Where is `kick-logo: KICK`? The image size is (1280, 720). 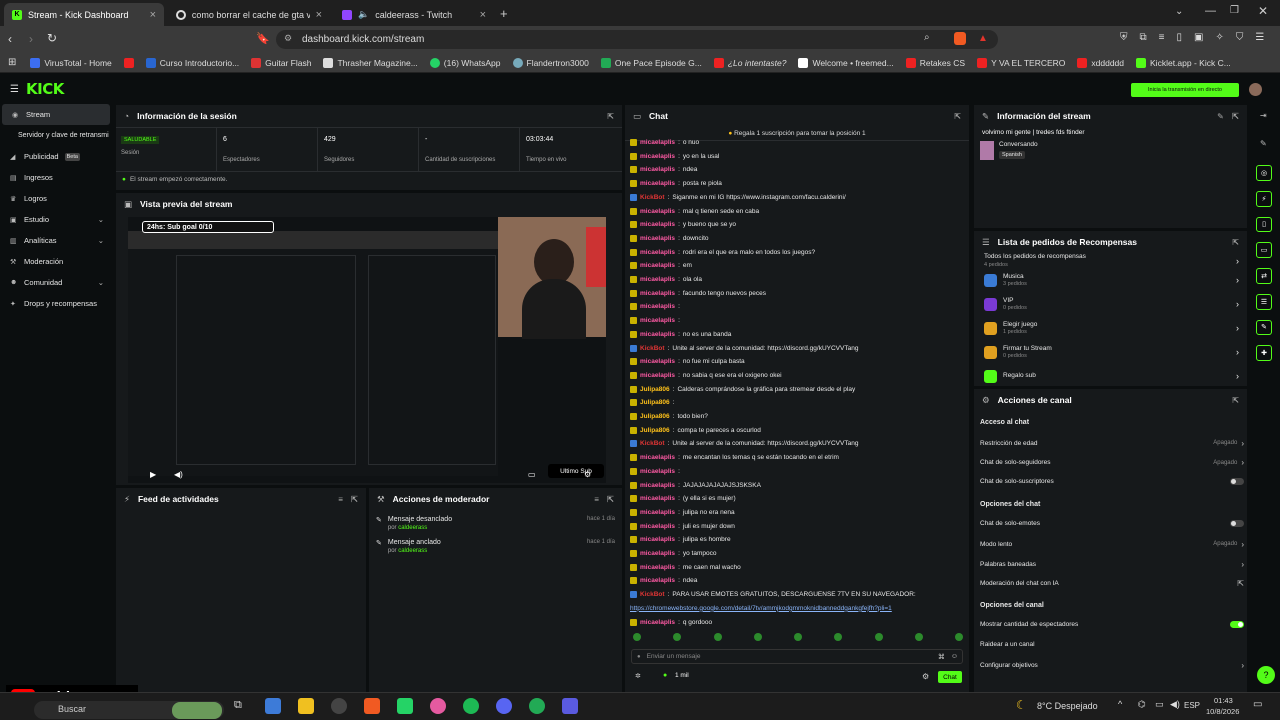 kick-logo: KICK is located at coordinates (45, 89).